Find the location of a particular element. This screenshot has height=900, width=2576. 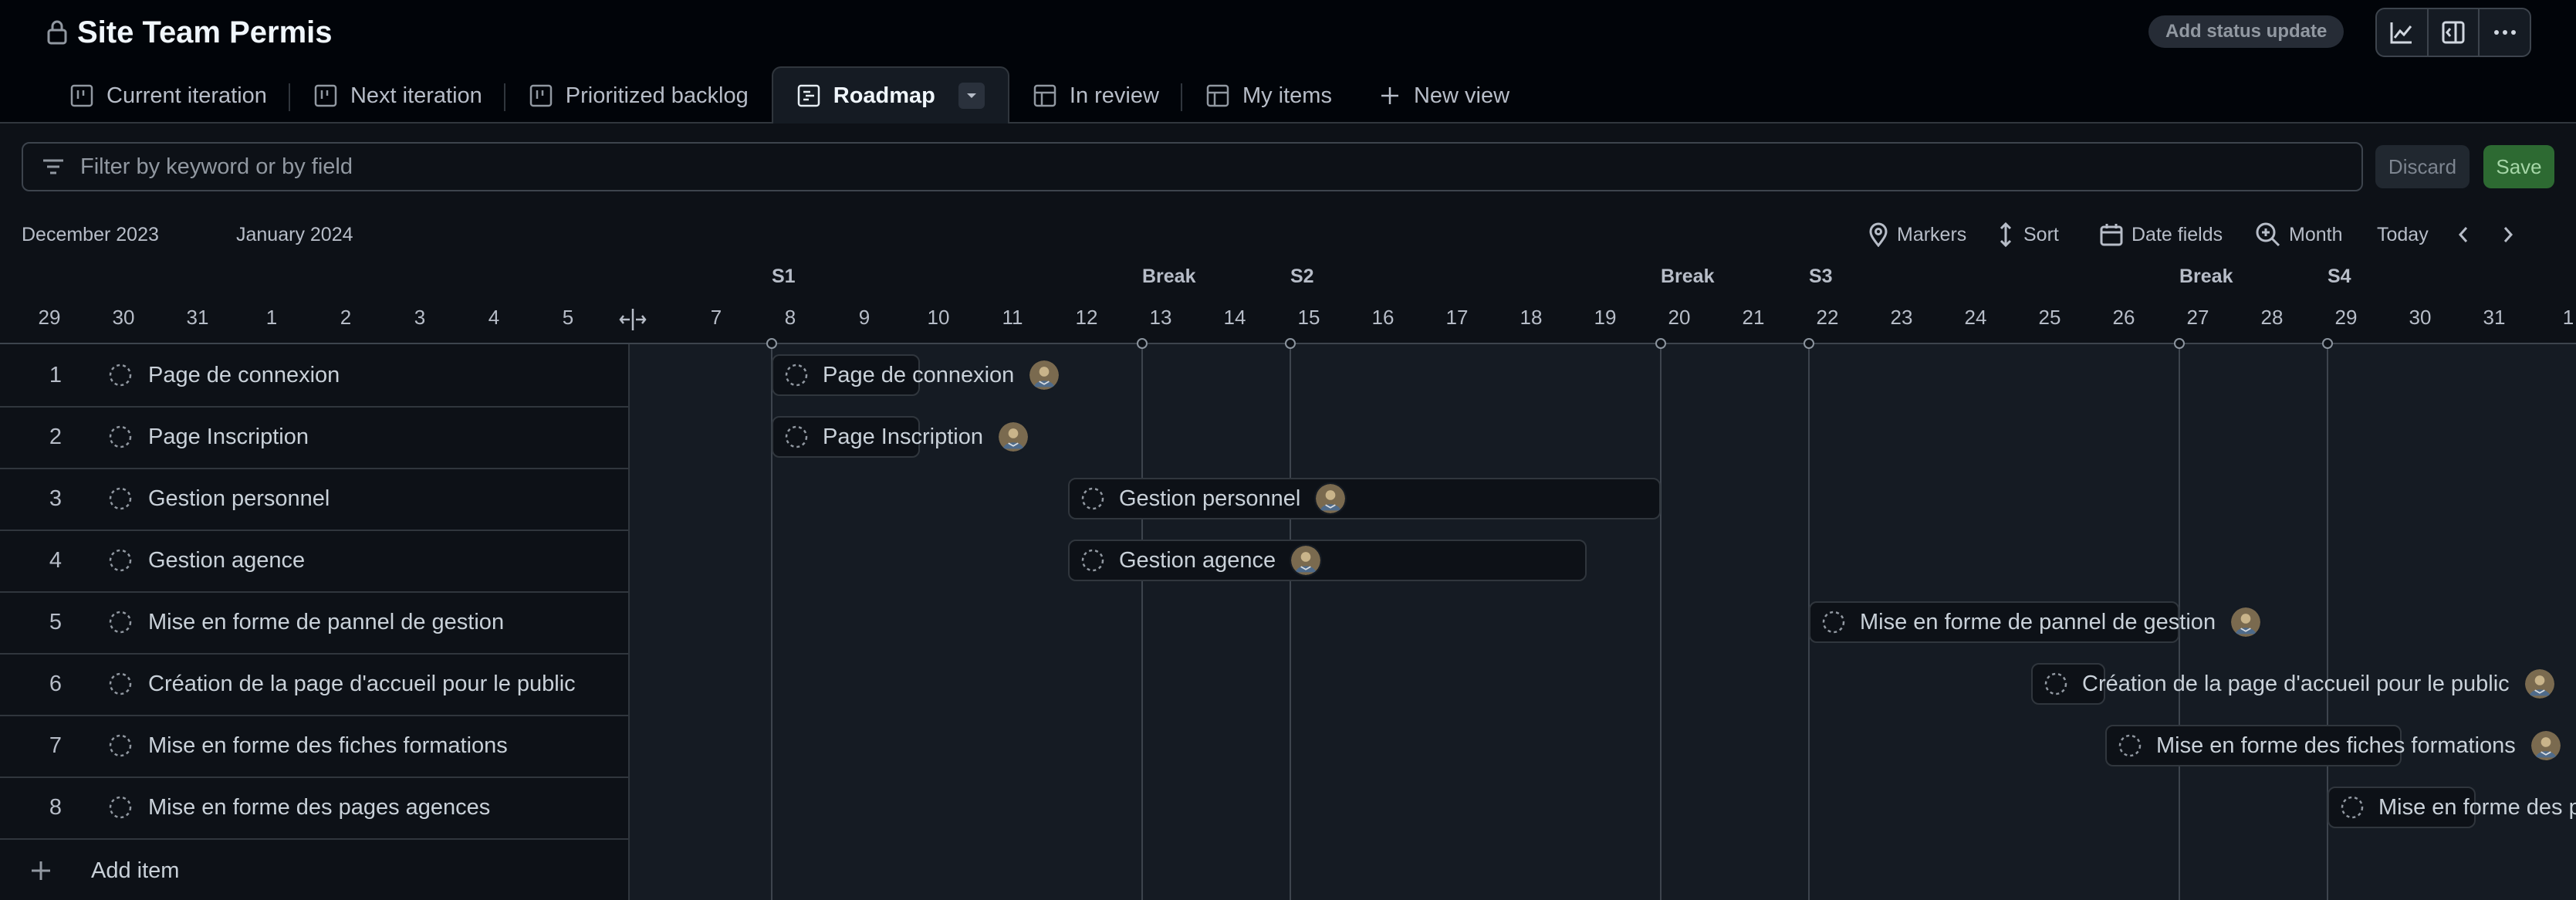

table-row: 1 Page de connexion is located at coordinates (314, 376).